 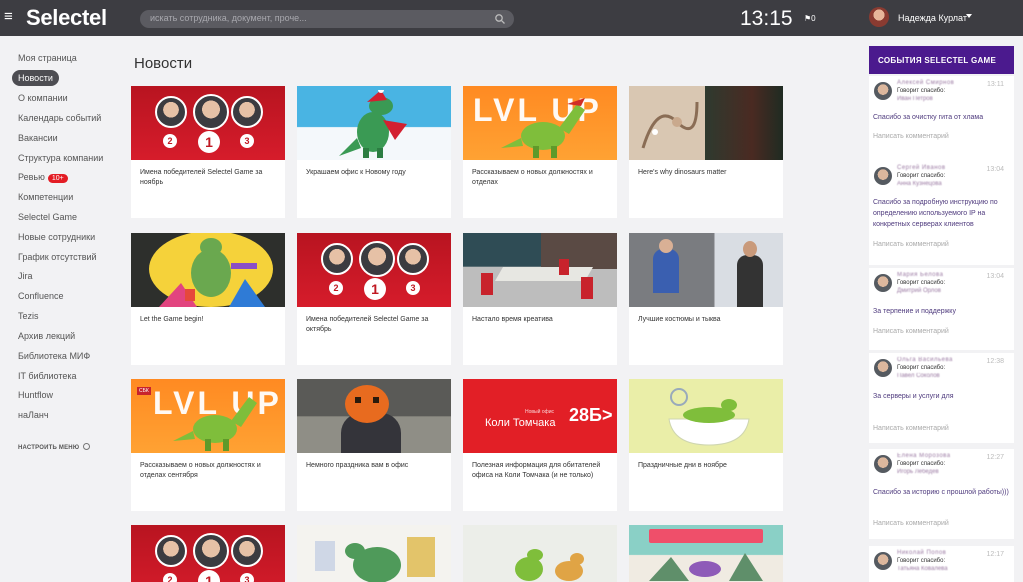 What do you see at coordinates (914, 311) in the screenshot?
I see `event-text: За терпение и поддержку` at bounding box center [914, 311].